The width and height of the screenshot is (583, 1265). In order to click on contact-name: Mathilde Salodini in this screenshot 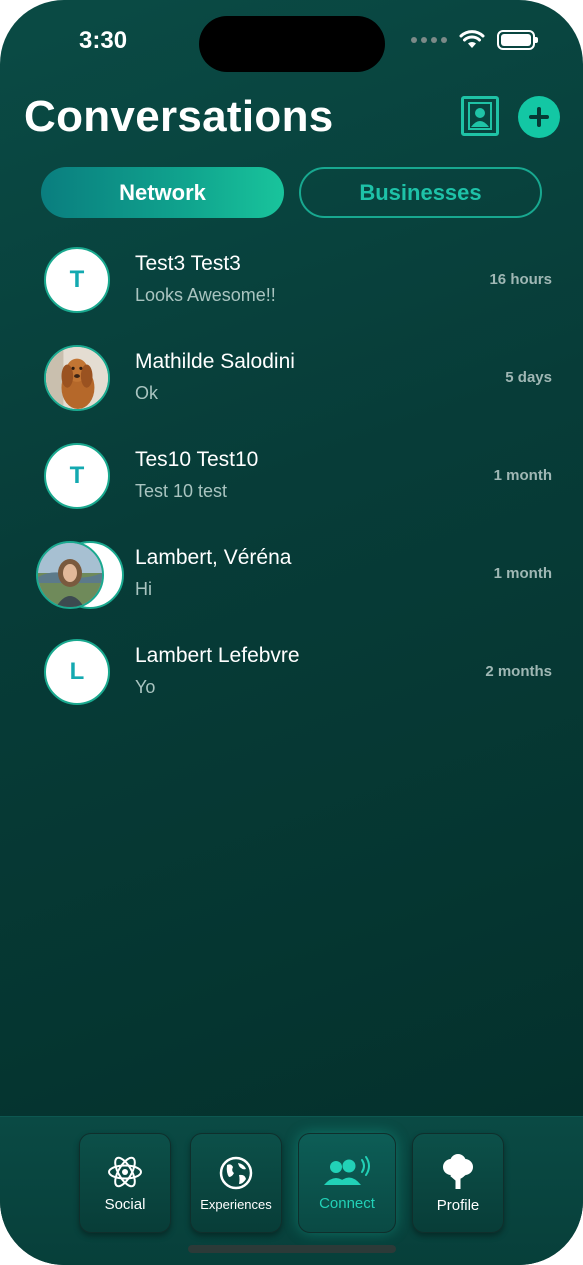, I will do `click(215, 361)`.